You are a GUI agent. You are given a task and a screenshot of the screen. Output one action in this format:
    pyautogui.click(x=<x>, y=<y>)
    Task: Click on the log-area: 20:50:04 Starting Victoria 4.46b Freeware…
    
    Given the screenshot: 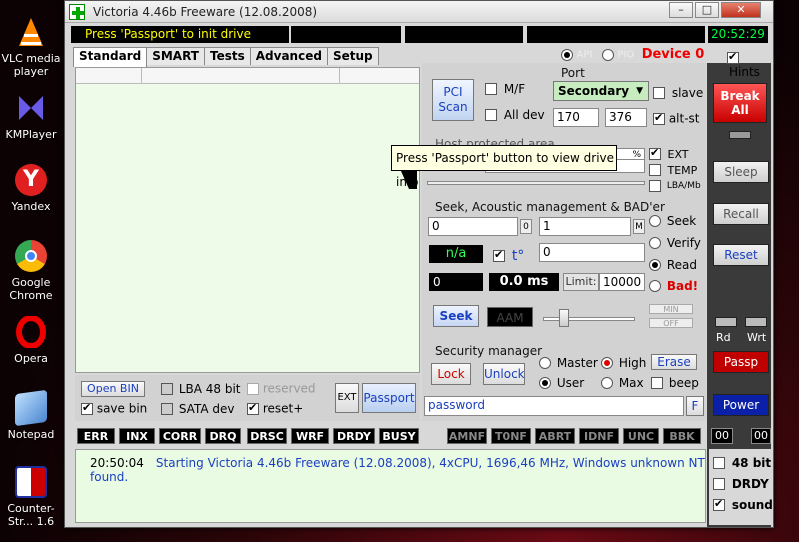 What is the action you would take?
    pyautogui.click(x=390, y=486)
    